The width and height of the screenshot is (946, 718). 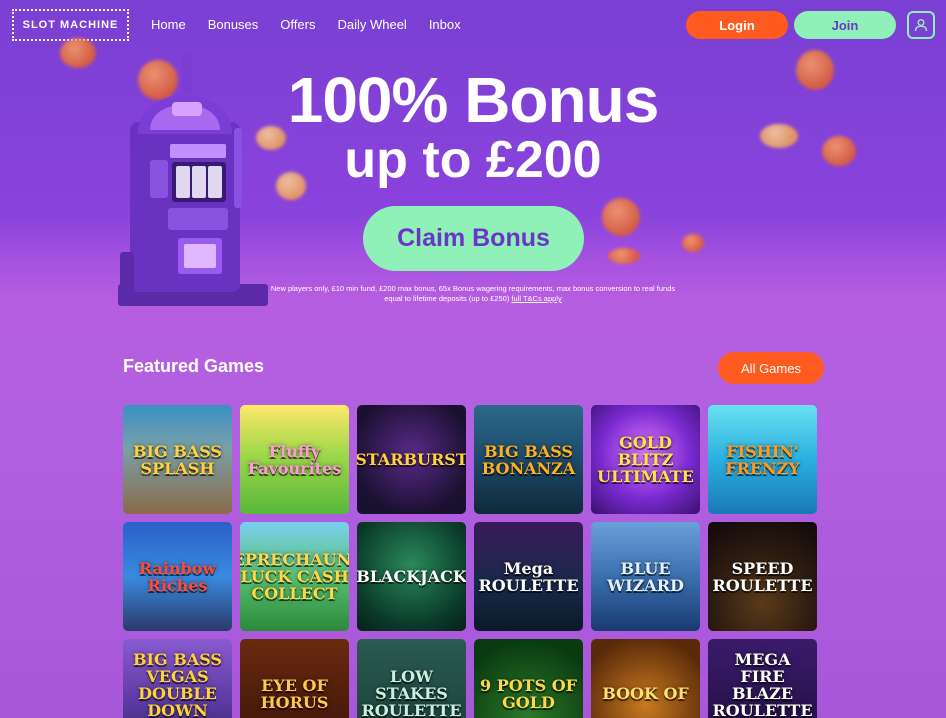 I want to click on game-title: FISHIN' FRENZY, so click(x=762, y=459).